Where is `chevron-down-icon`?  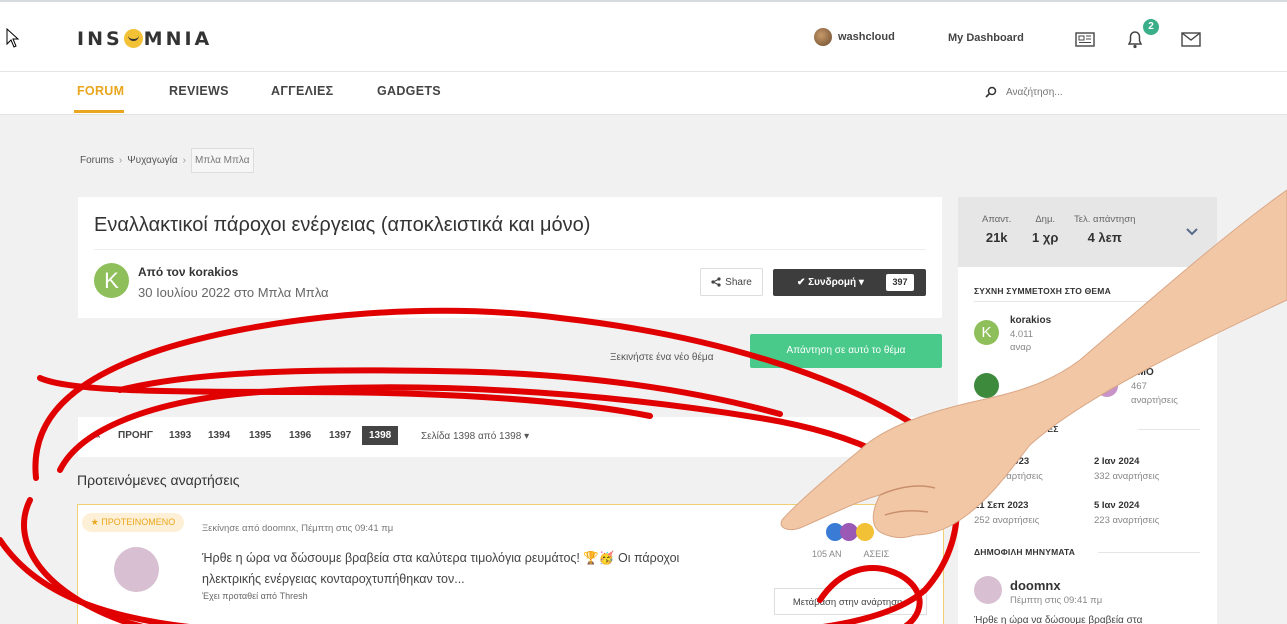 chevron-down-icon is located at coordinates (1192, 231).